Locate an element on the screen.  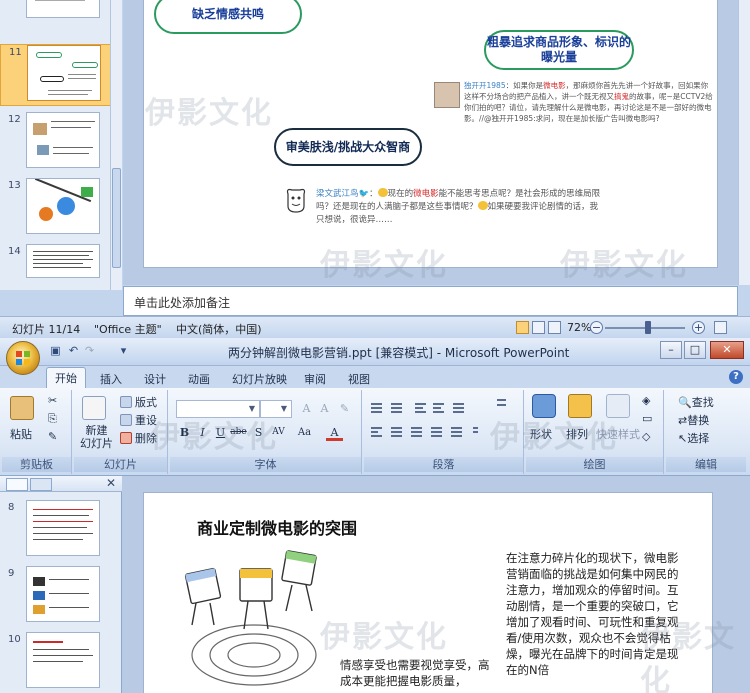
tab-slideshow: 幻灯片放映 is located at coordinates (259, 379).